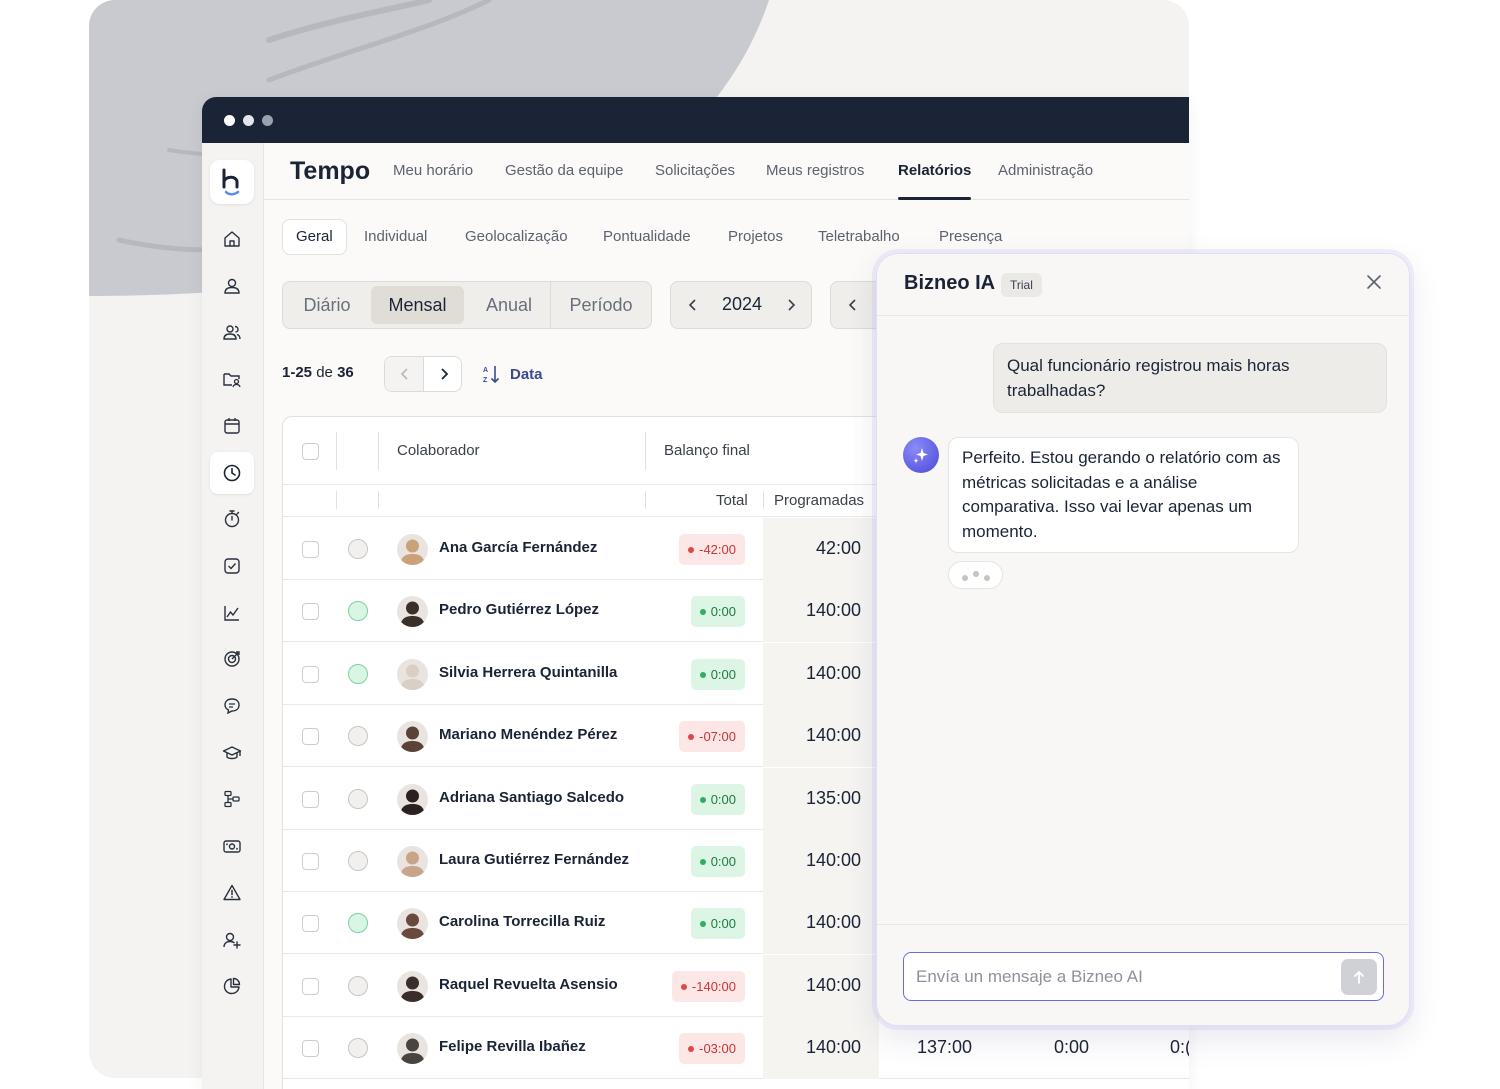 Image resolution: width=1500 pixels, height=1089 pixels. I want to click on sidebar-item-target, so click(232, 659).